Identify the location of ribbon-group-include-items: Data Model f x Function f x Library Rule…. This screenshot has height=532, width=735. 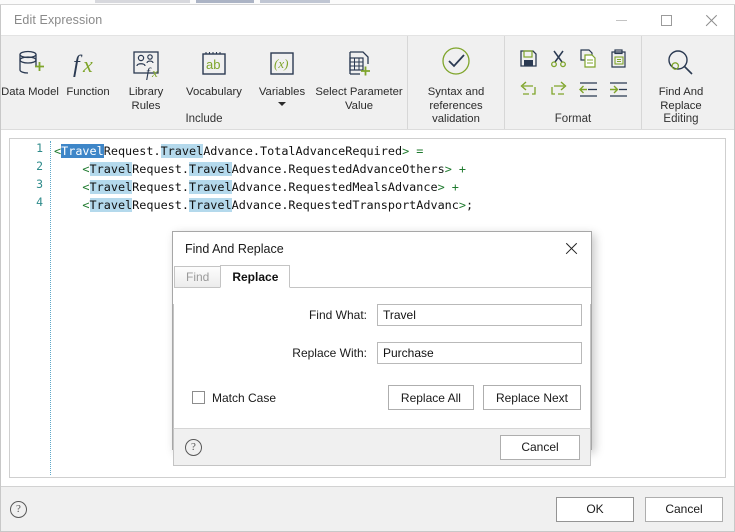
(204, 77).